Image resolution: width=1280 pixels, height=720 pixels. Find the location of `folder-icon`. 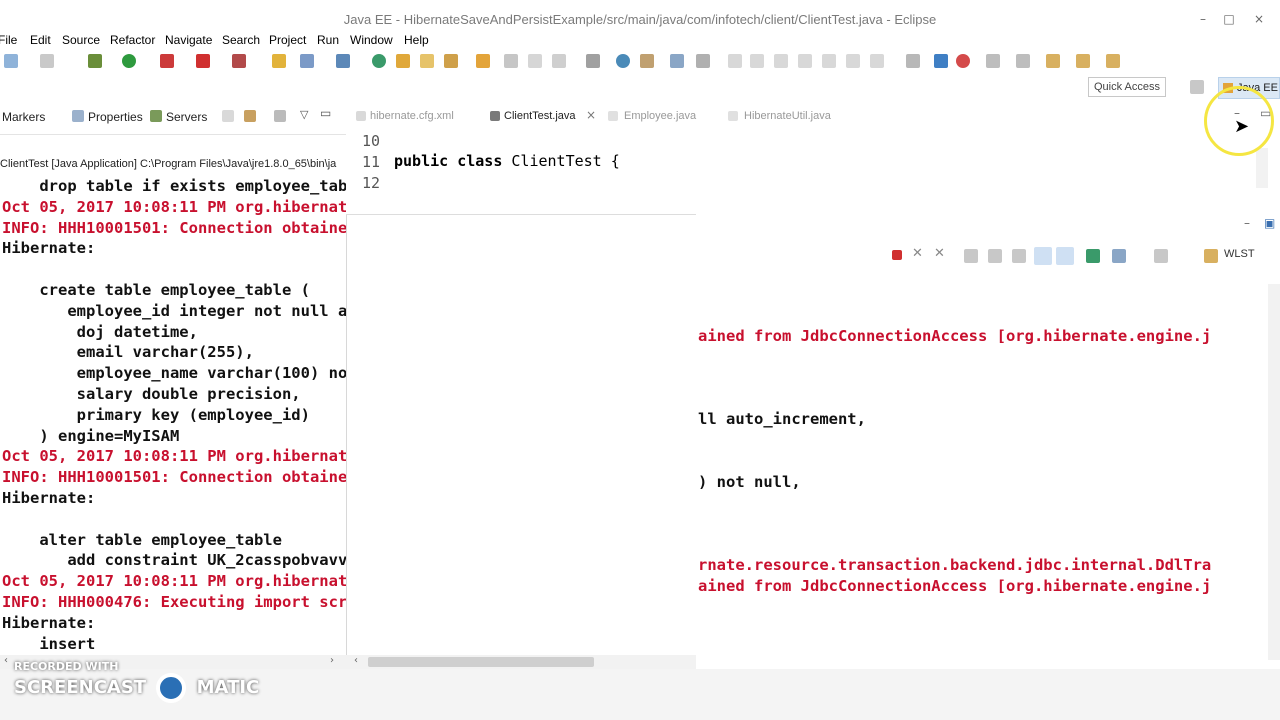

folder-icon is located at coordinates (483, 61).